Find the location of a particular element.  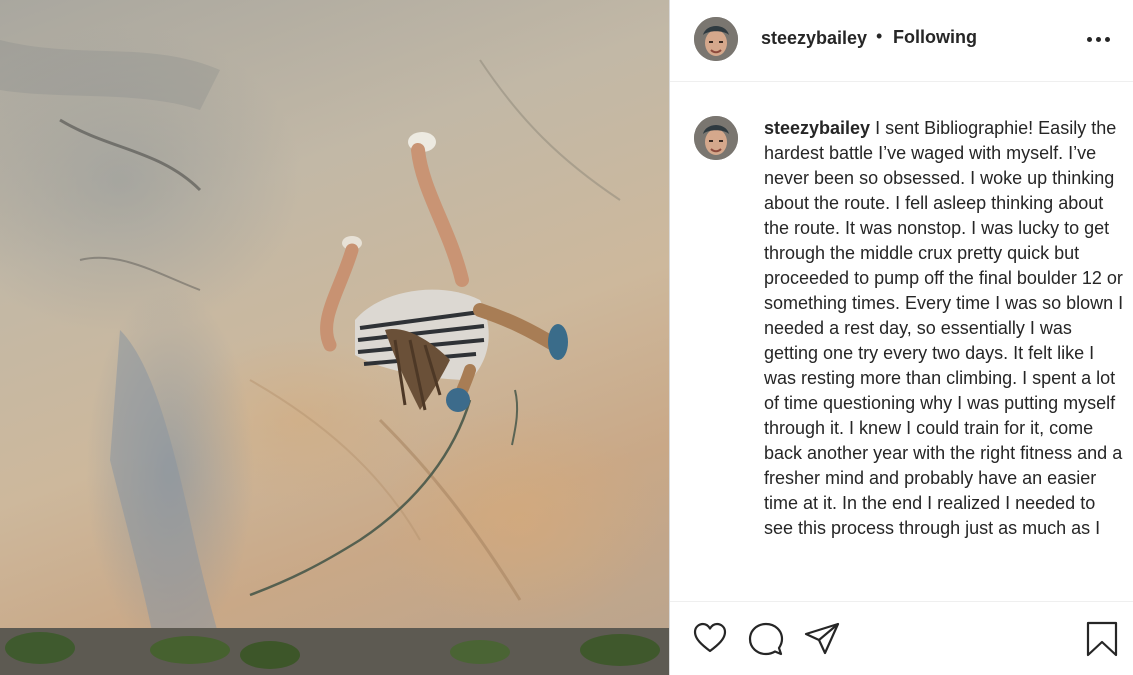

following-button: Following is located at coordinates (935, 37).